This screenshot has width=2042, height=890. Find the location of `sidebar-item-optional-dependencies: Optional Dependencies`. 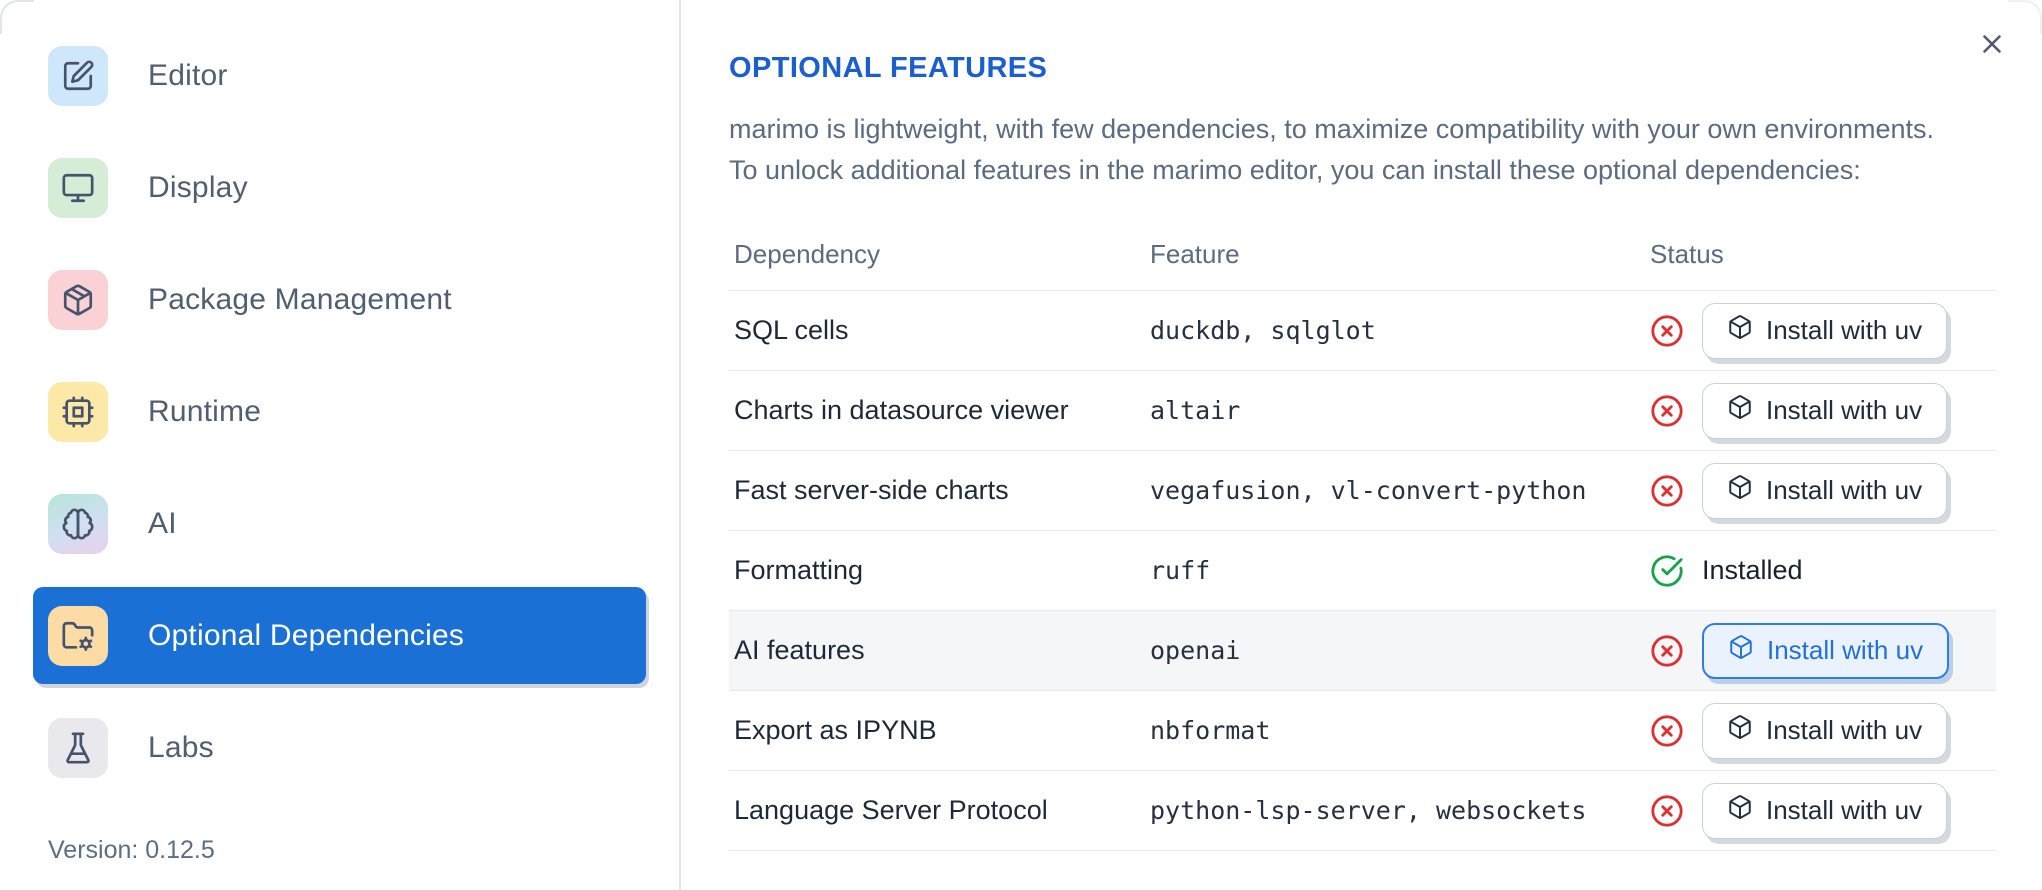

sidebar-item-optional-dependencies: Optional Dependencies is located at coordinates (339, 635).